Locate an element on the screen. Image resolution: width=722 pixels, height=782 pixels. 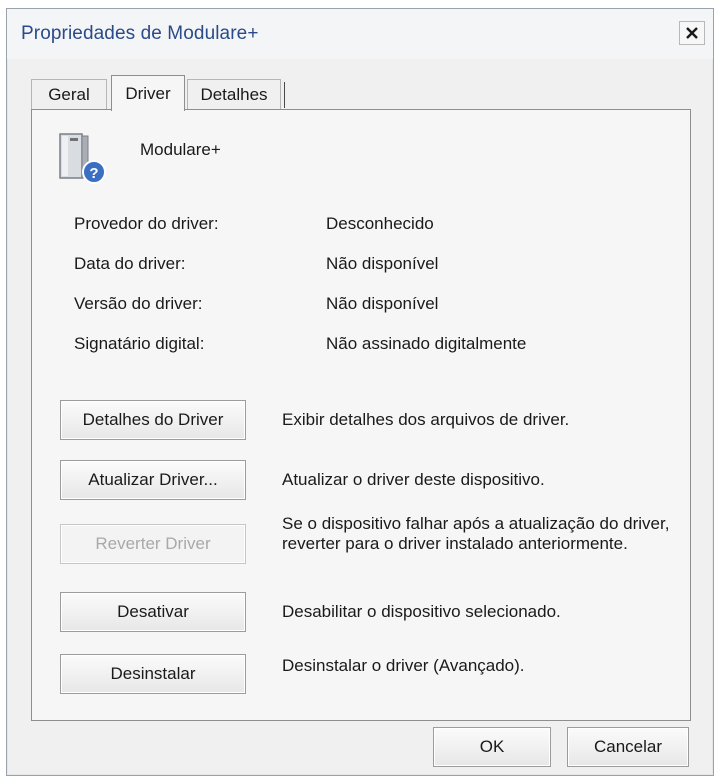
date-label: Data do driver: is located at coordinates (130, 263).